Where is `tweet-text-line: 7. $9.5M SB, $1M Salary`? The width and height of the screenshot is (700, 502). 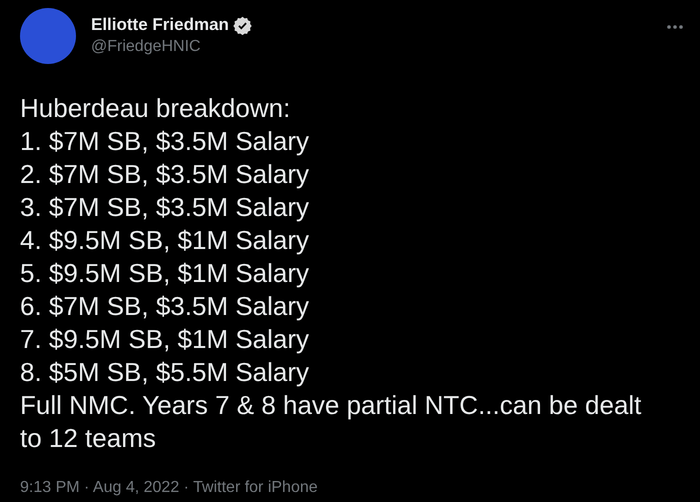
tweet-text-line: 7. $9.5M SB, $1M Salary is located at coordinates (165, 339).